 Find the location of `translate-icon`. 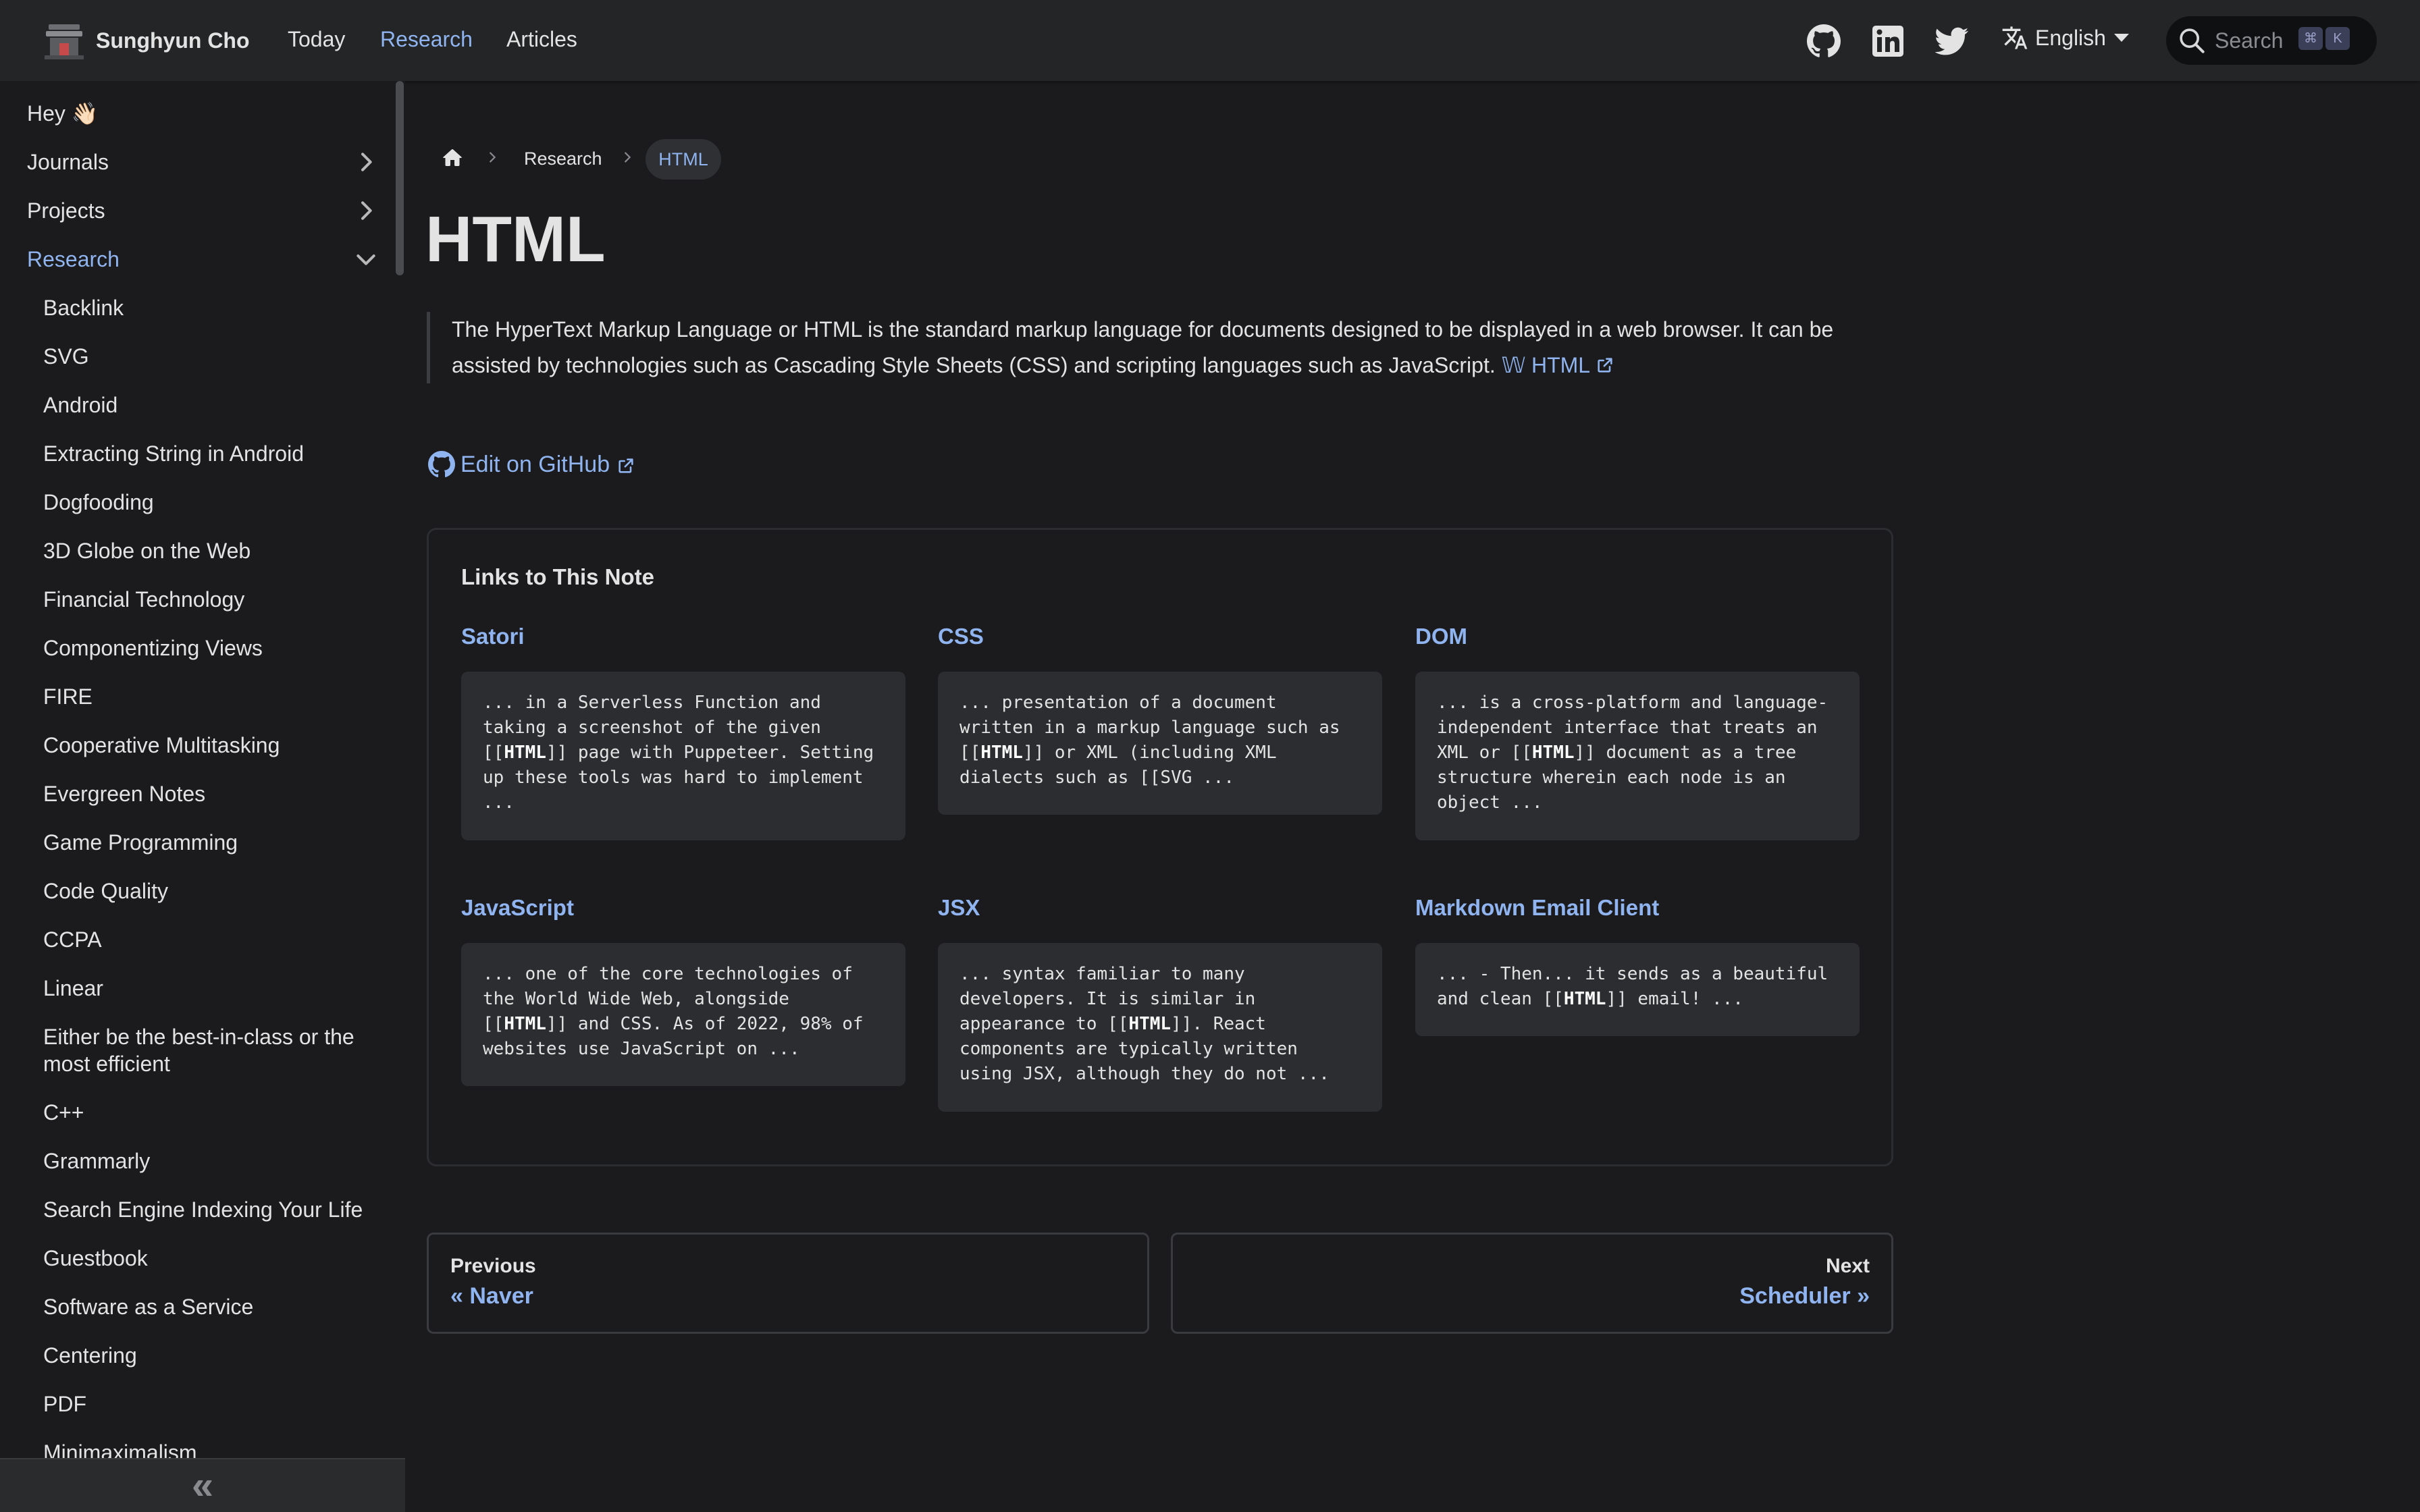

translate-icon is located at coordinates (2014, 37).